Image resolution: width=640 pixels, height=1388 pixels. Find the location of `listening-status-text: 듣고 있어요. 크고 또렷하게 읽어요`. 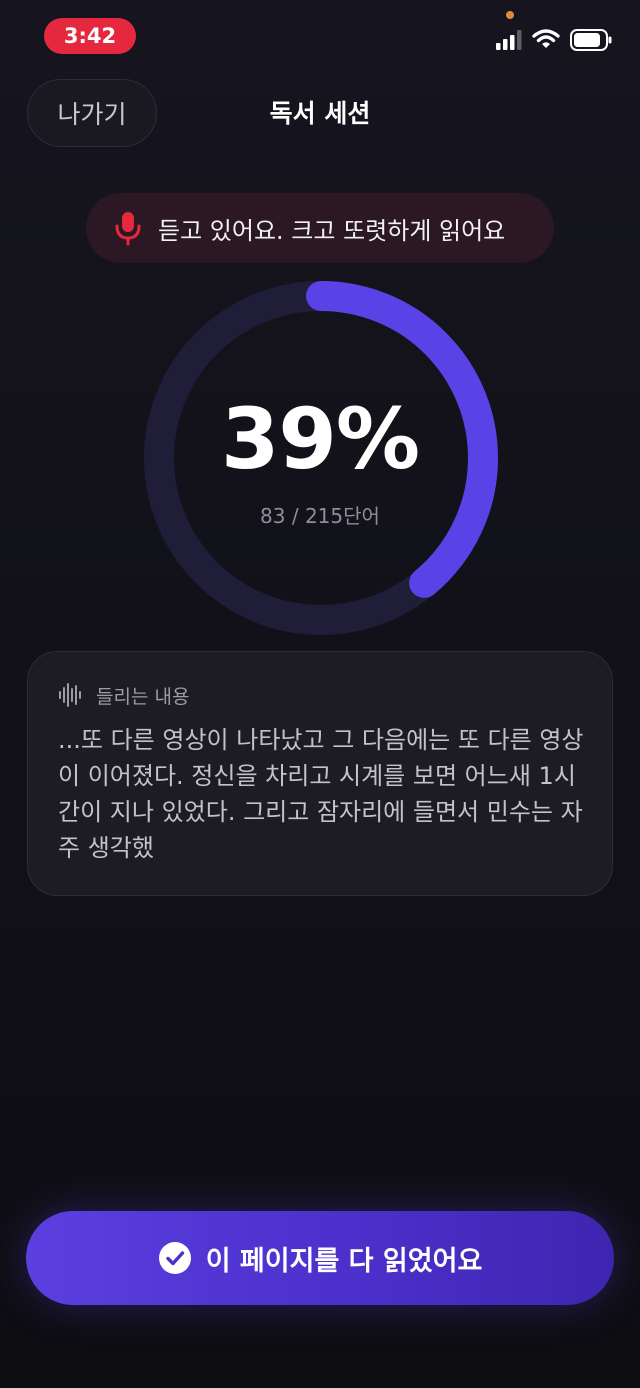

listening-status-text: 듣고 있어요. 크고 또렷하게 읽어요 is located at coordinates (332, 230).